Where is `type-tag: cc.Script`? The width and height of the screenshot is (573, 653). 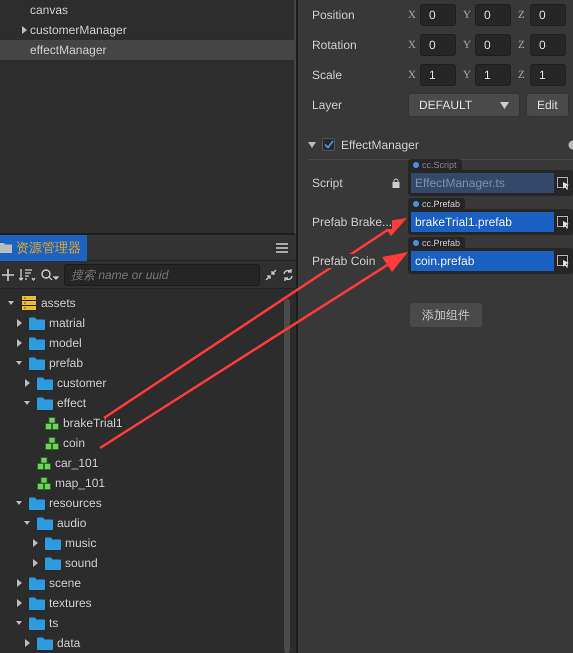
type-tag: cc.Script is located at coordinates (435, 164).